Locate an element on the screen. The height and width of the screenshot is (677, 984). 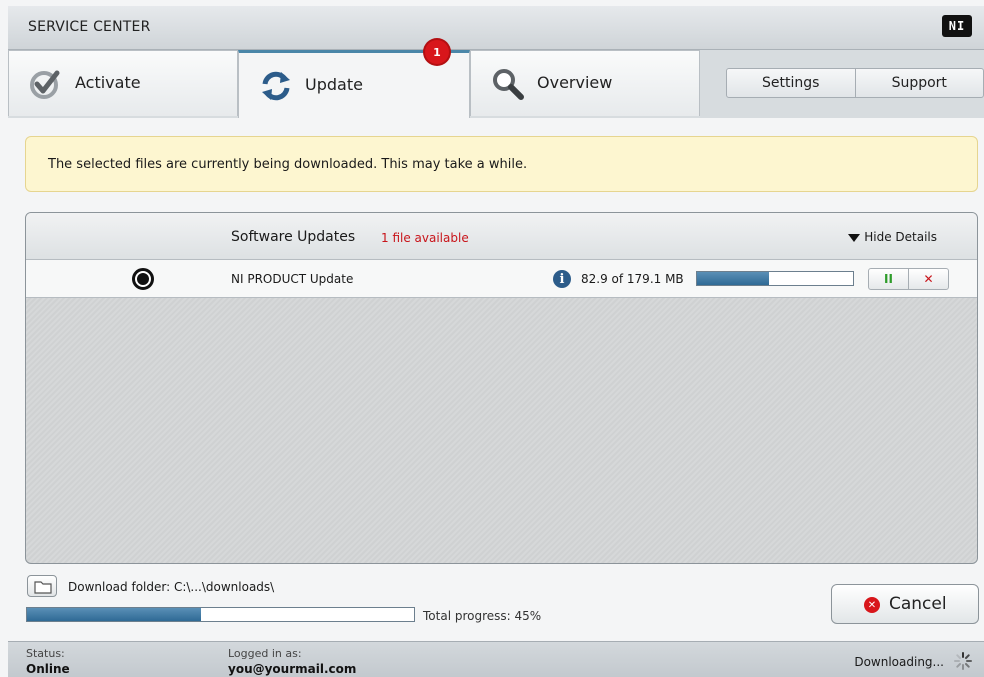
spinner-icon is located at coordinates (963, 661).